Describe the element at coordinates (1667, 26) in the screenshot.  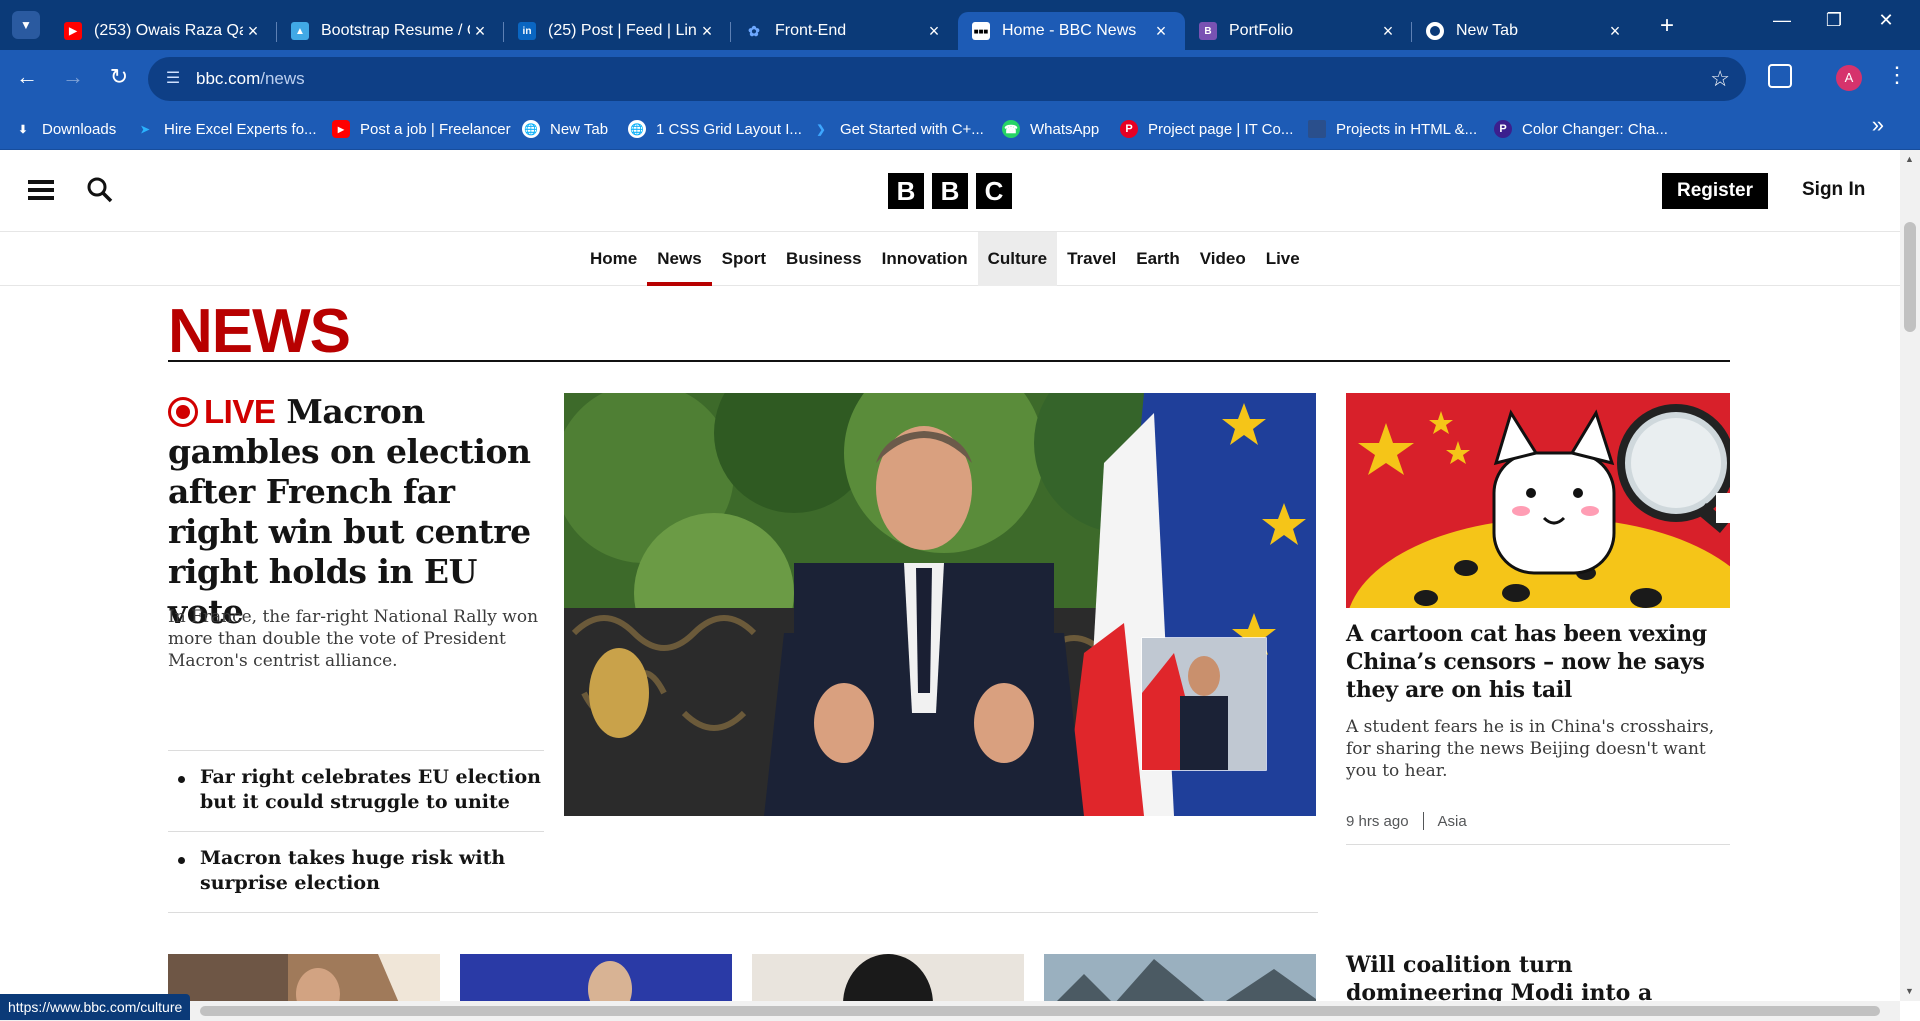
I see `new-tab-button: +` at that location.